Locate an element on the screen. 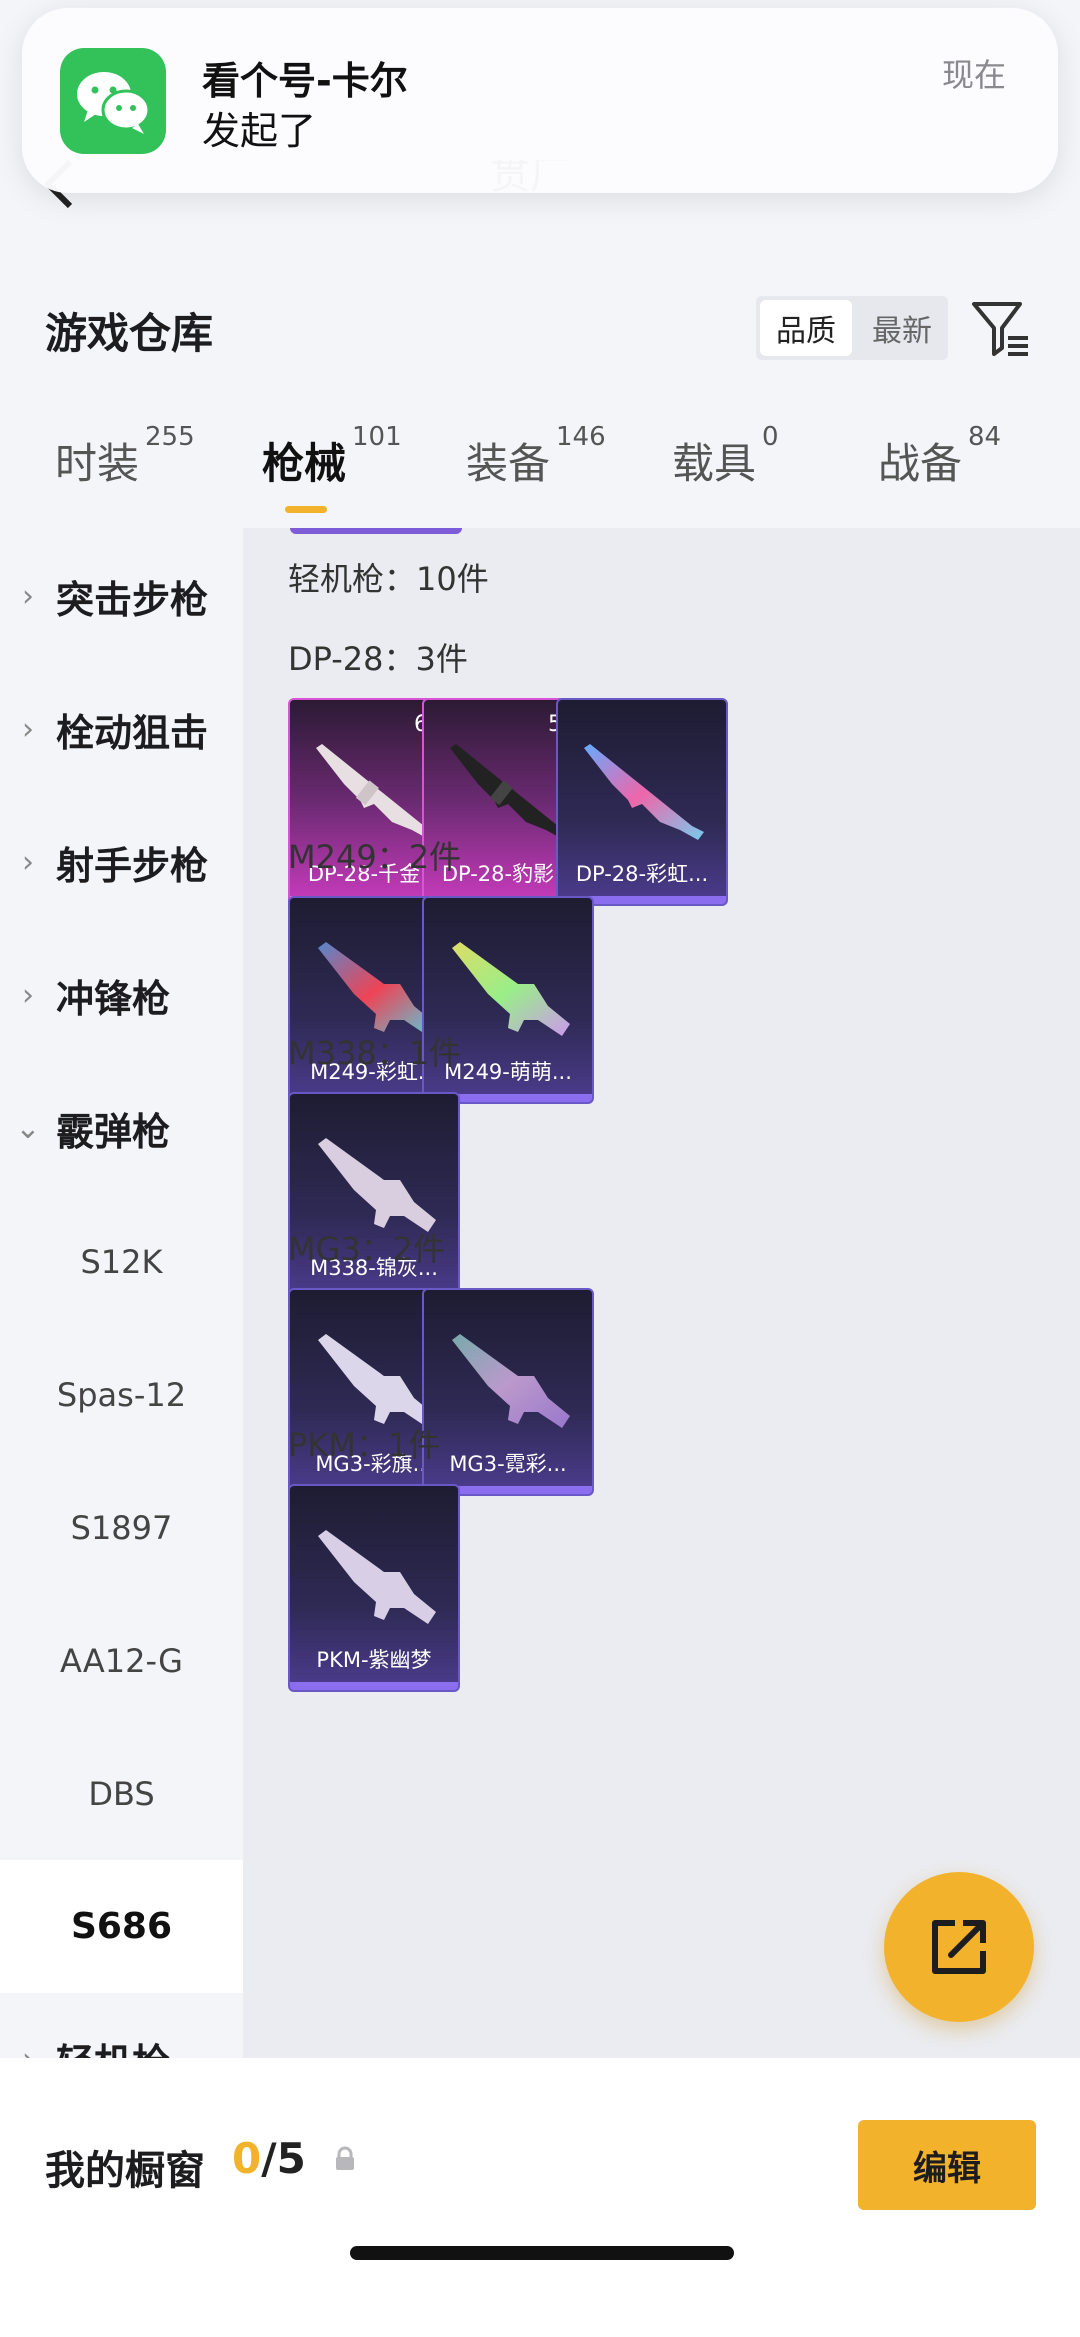  group-label: PKM：1件 is located at coordinates (364, 1445).